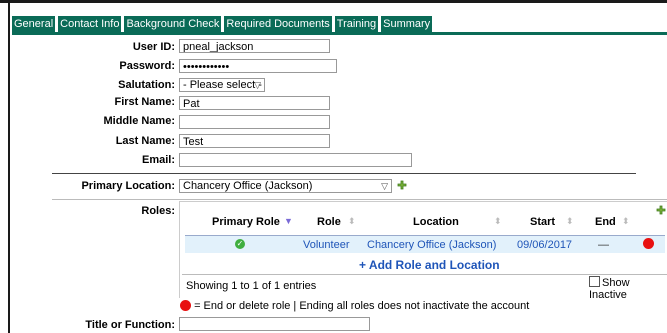 This screenshot has width=667, height=333. Describe the element at coordinates (185, 305) in the screenshot. I see `red-dot-icon` at that location.